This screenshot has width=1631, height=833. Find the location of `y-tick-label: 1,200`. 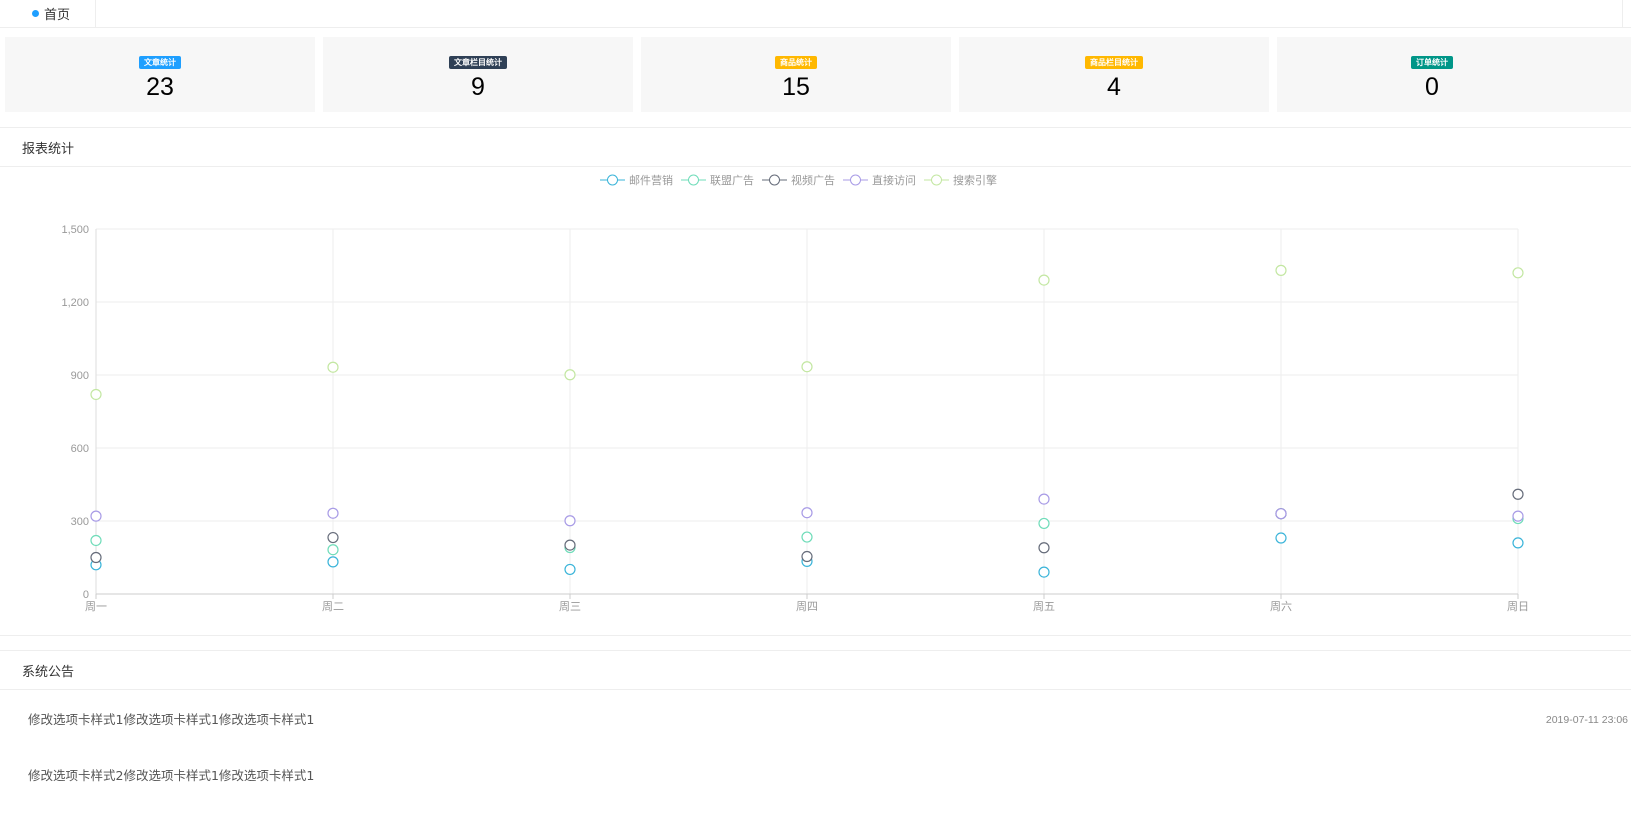

y-tick-label: 1,200 is located at coordinates (75, 303).